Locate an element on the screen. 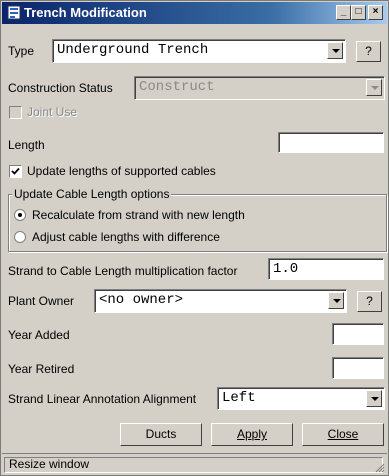  year-retired-input is located at coordinates (358, 368).